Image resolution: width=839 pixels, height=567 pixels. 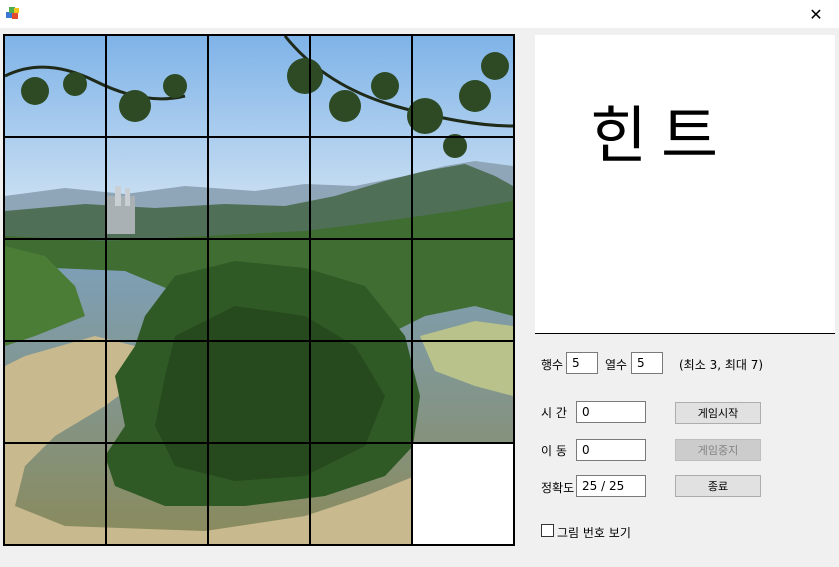 What do you see at coordinates (718, 413) in the screenshot?
I see `start-game-button: 게임시작` at bounding box center [718, 413].